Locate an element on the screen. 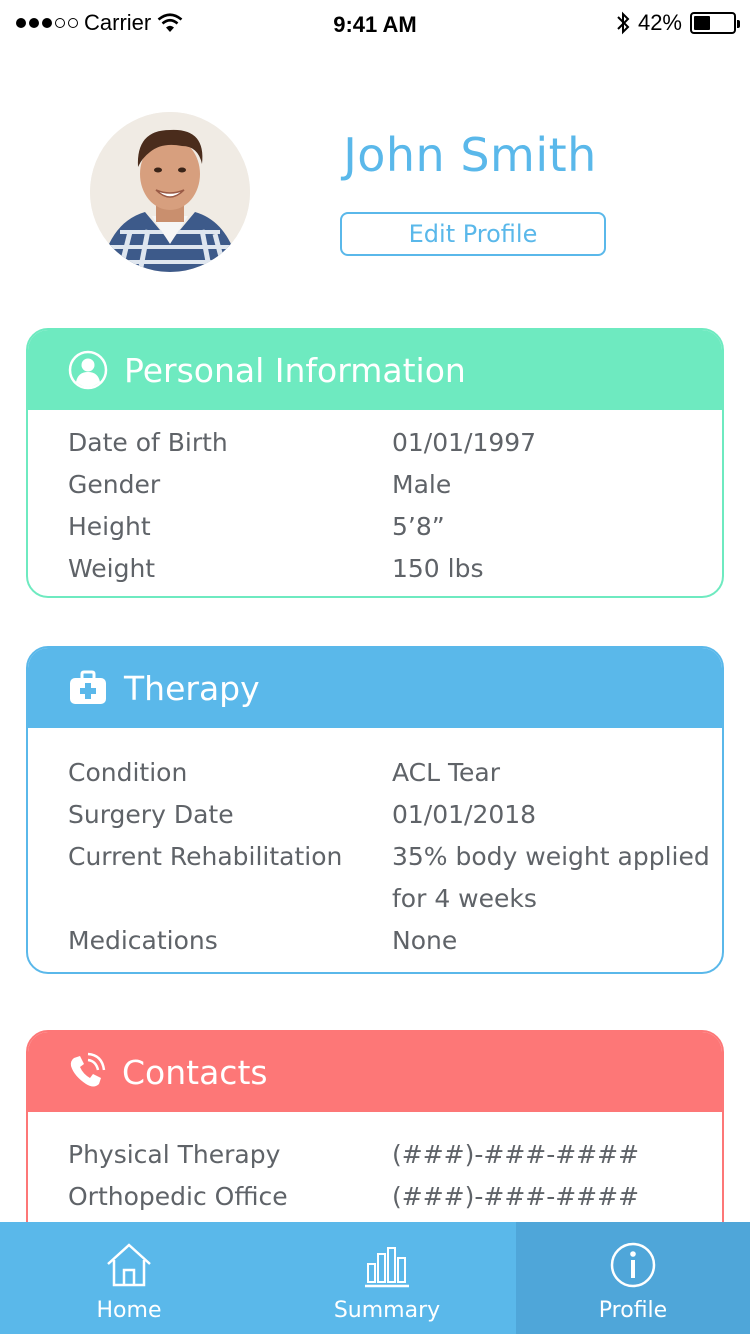  info-row: Date of Birth 01/01/1997 is located at coordinates (395, 443).